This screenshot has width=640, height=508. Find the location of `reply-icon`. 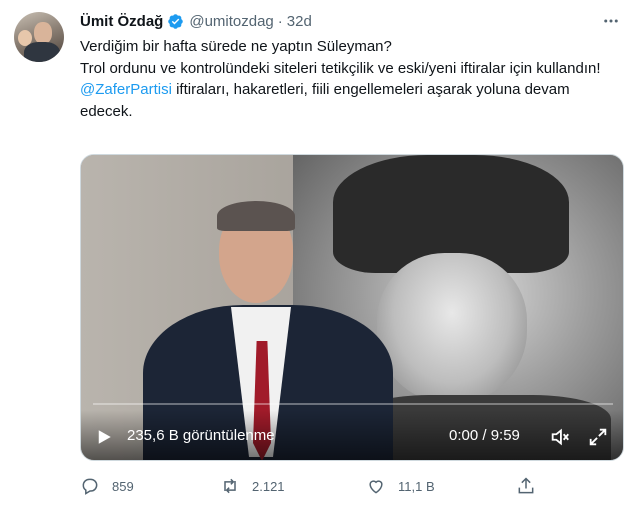

reply-icon is located at coordinates (90, 486).